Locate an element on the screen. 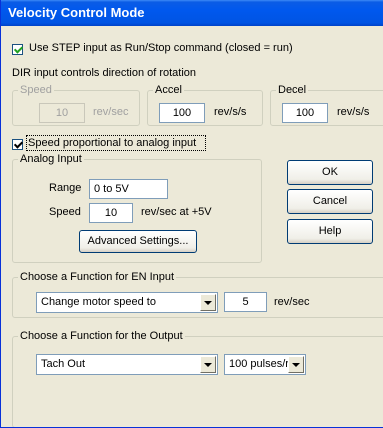 This screenshot has width=383, height=428. cancel-button: Cancel is located at coordinates (330, 201).